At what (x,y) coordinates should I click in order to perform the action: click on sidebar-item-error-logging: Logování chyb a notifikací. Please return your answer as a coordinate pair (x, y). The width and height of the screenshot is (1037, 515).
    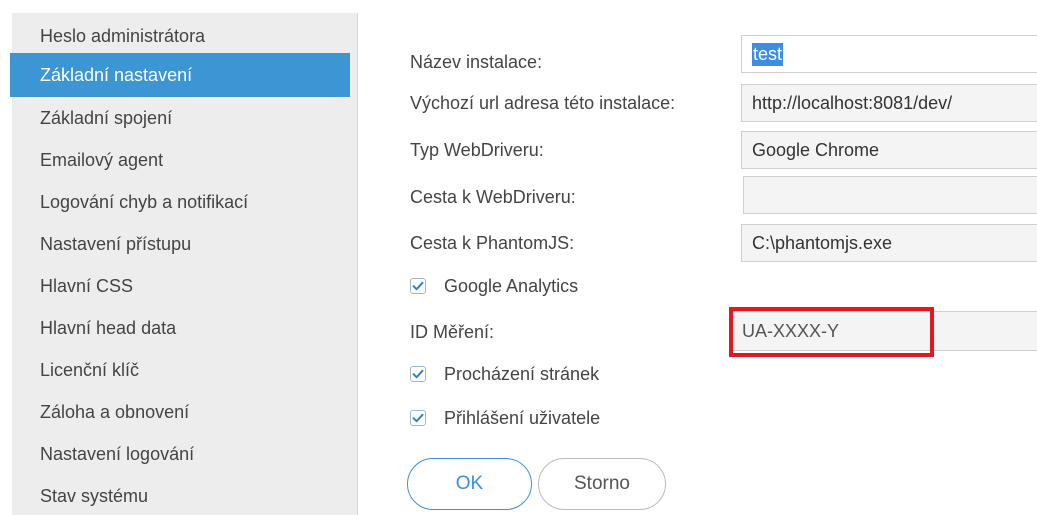
    Looking at the image, I should click on (184, 202).